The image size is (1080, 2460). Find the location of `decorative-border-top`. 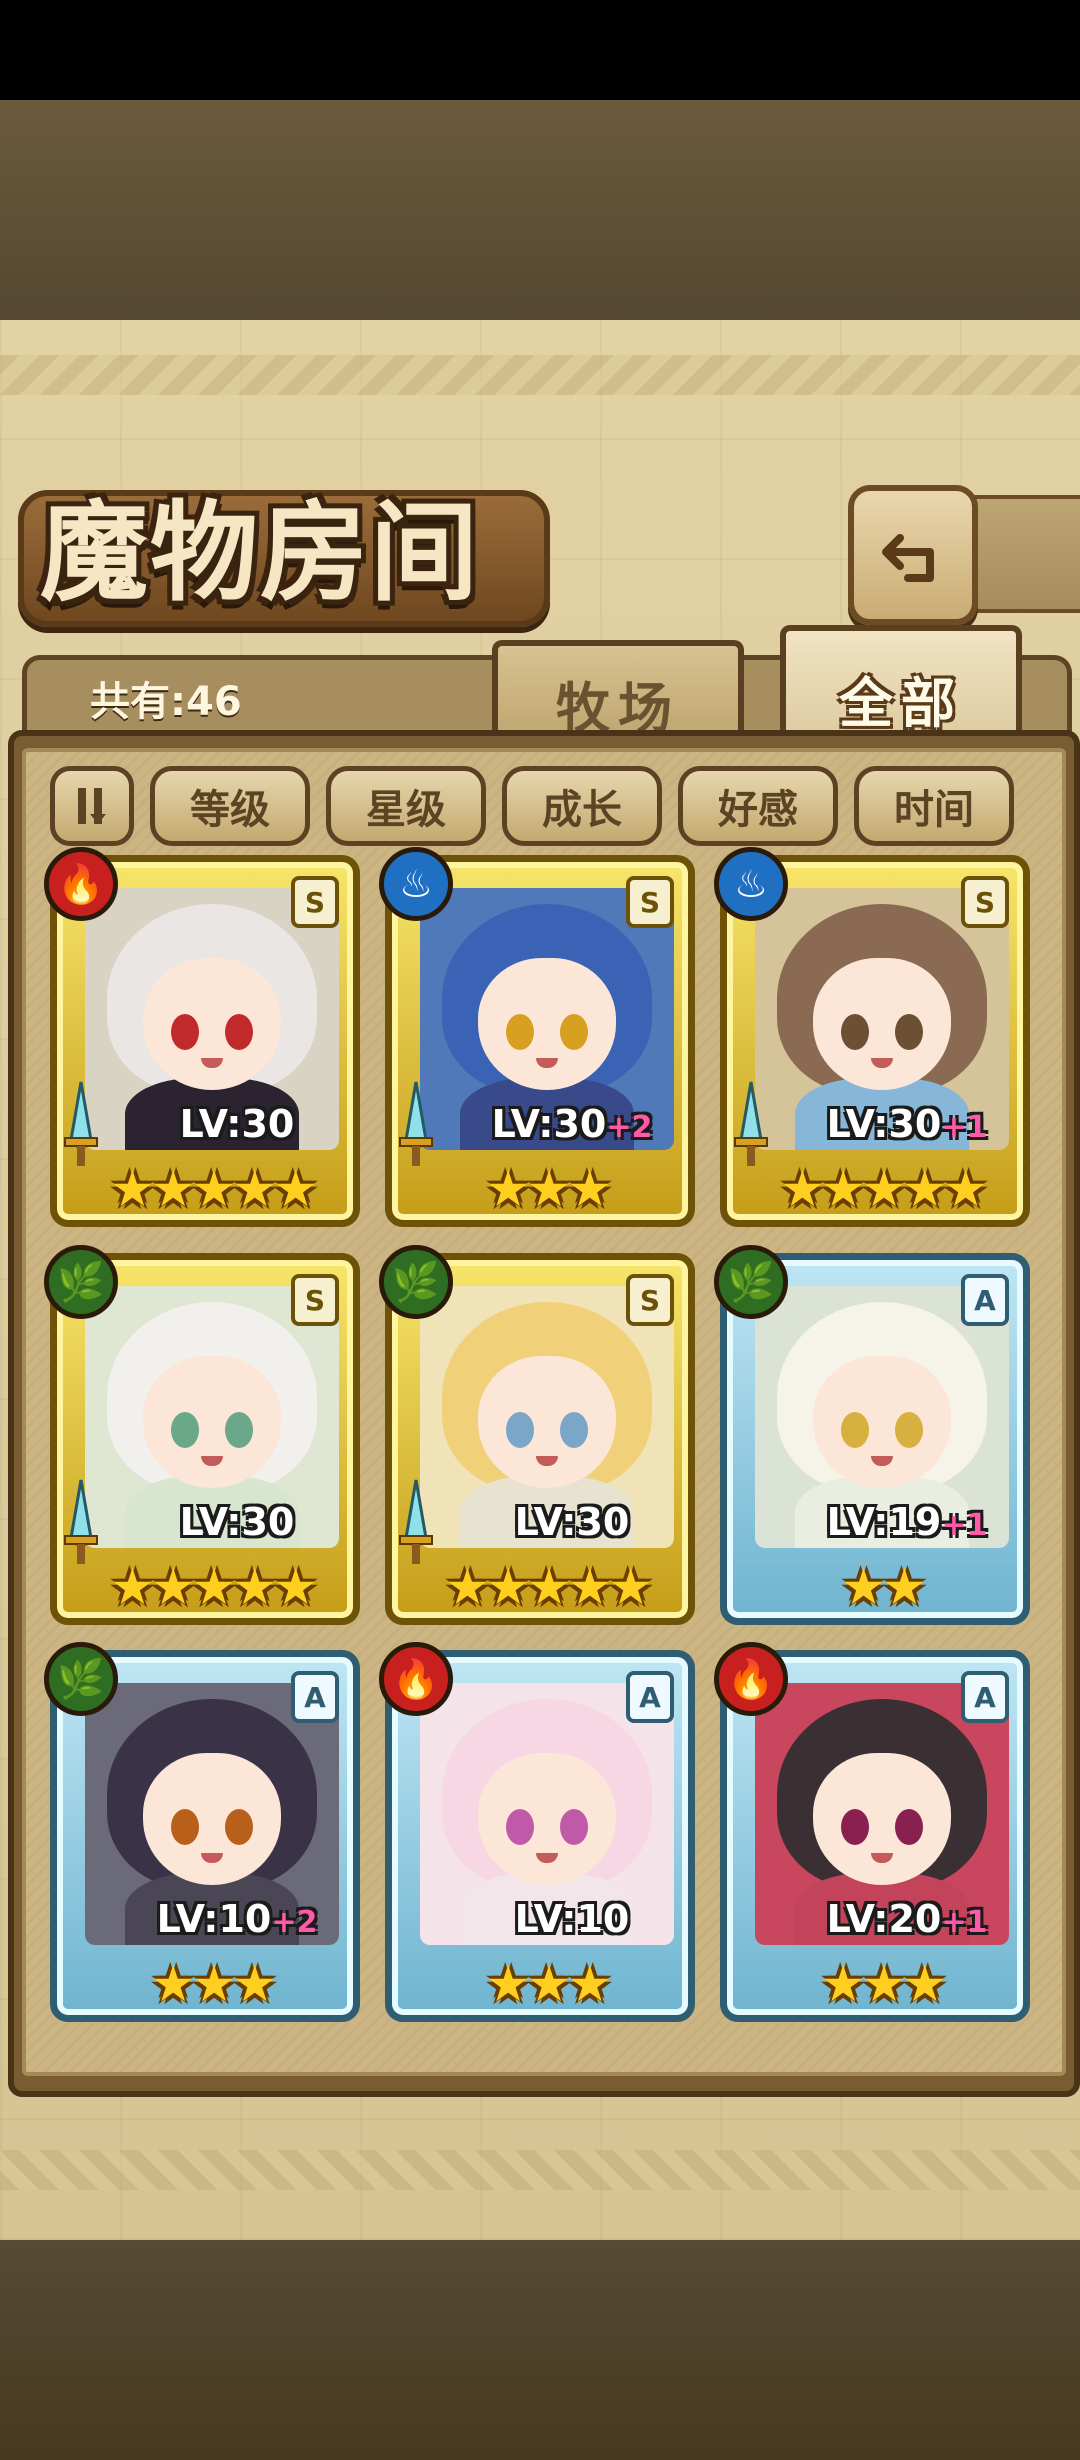

decorative-border-top is located at coordinates (540, 375).